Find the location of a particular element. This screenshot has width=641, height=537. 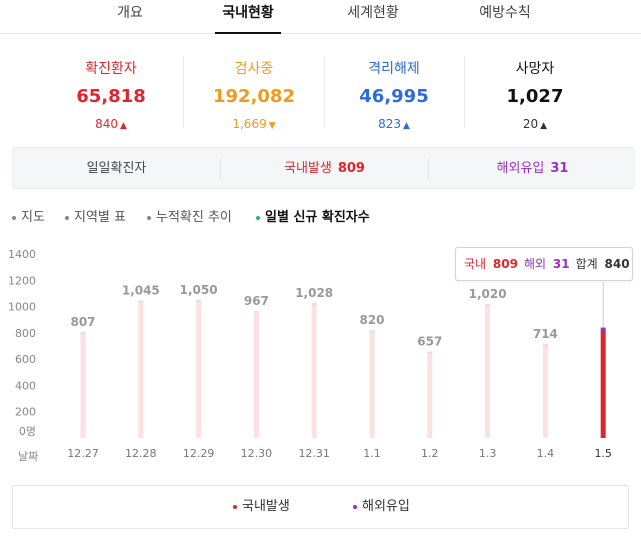

y-tick-label: 800 is located at coordinates (25, 333).